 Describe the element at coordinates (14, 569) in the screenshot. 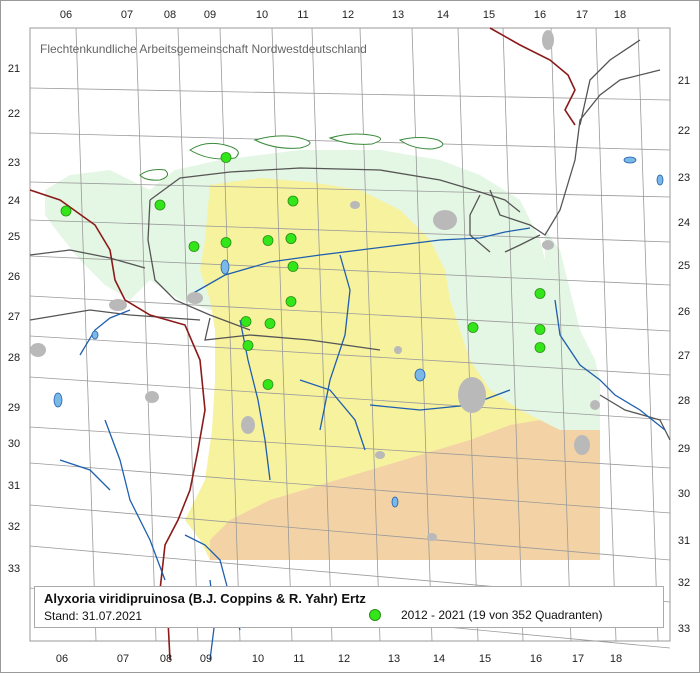

I see `y-tick-left: 33` at that location.